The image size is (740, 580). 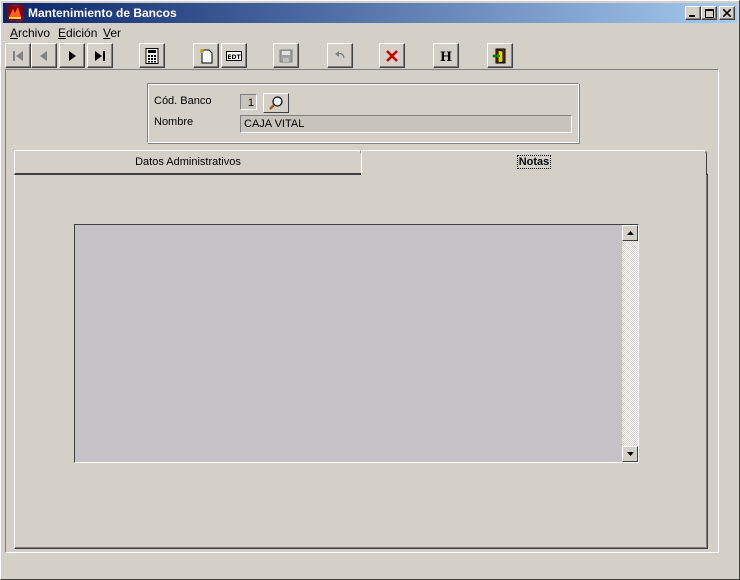 I want to click on close-icon, so click(x=727, y=13).